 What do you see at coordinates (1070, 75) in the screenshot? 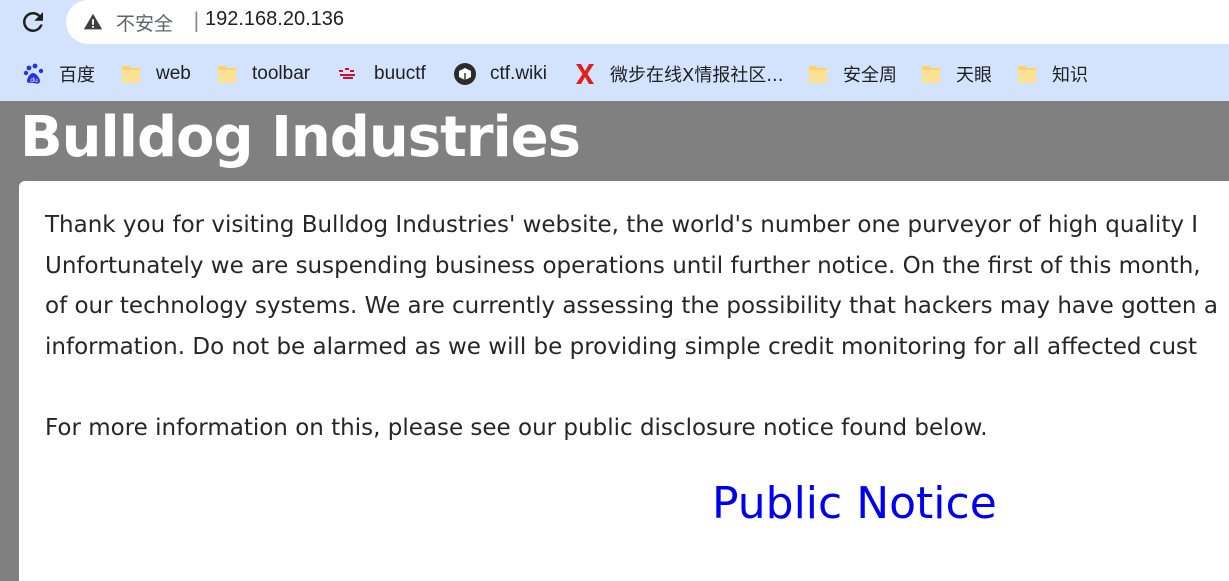
I see `bookmark-label: 知识` at bounding box center [1070, 75].